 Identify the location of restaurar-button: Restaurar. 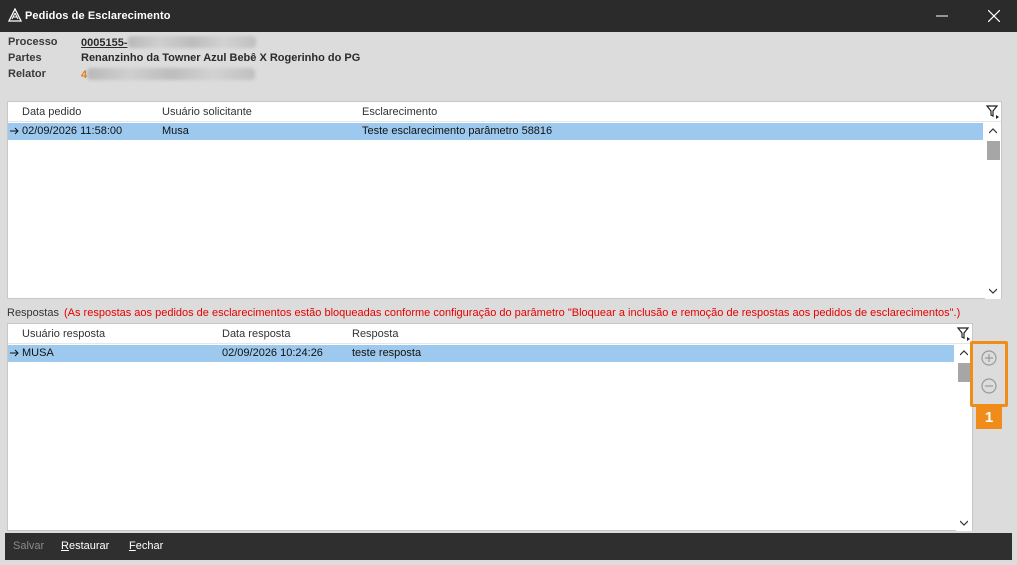
(85, 546).